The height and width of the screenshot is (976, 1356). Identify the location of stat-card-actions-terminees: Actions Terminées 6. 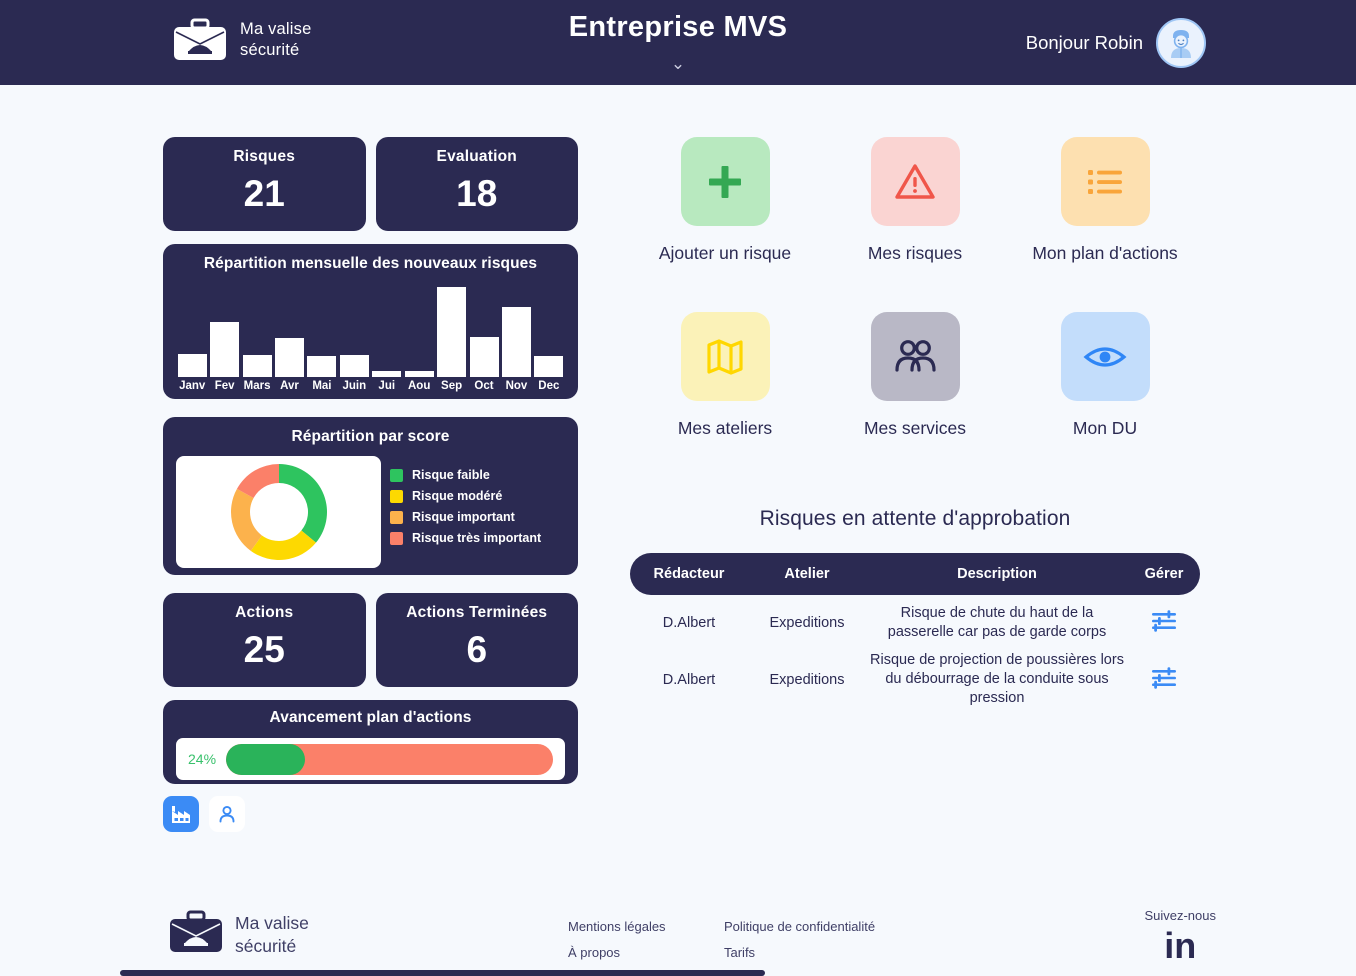
(476, 640).